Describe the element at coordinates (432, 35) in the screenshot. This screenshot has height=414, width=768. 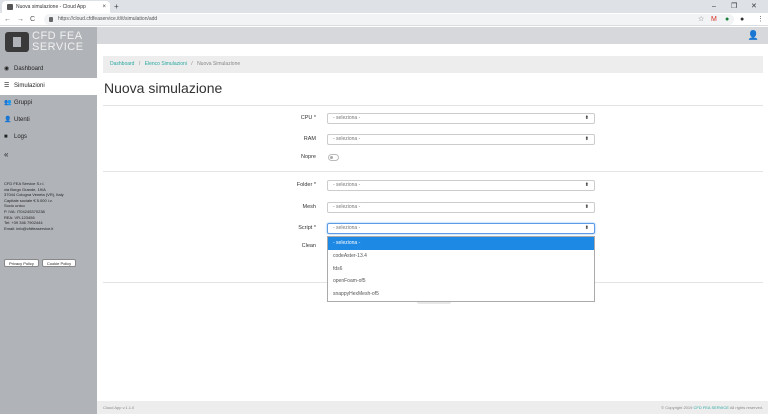
I see `topbar: 👤` at that location.